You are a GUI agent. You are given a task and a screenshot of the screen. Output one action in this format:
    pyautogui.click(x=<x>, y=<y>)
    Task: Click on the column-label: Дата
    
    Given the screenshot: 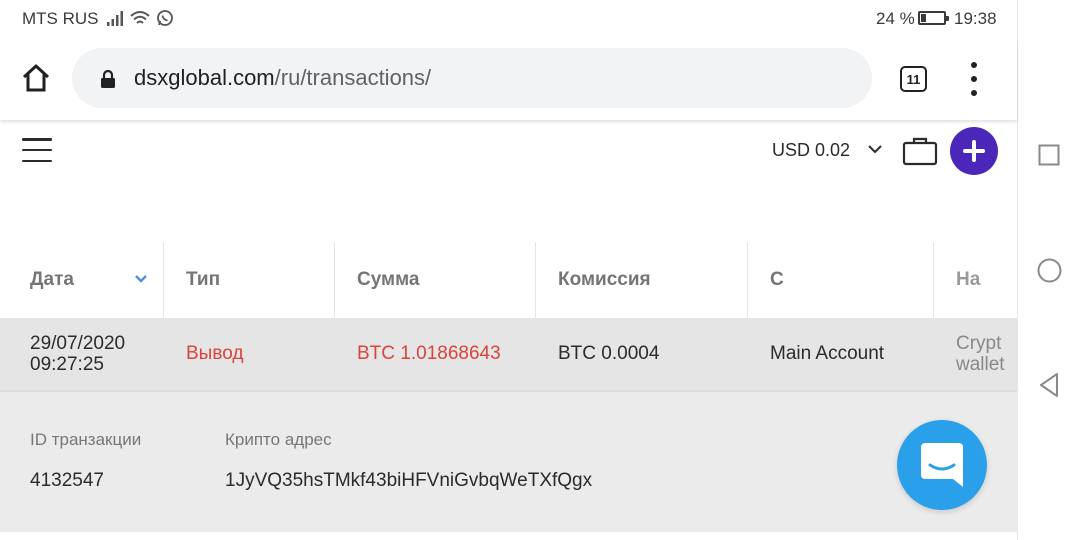 What is the action you would take?
    pyautogui.click(x=52, y=279)
    